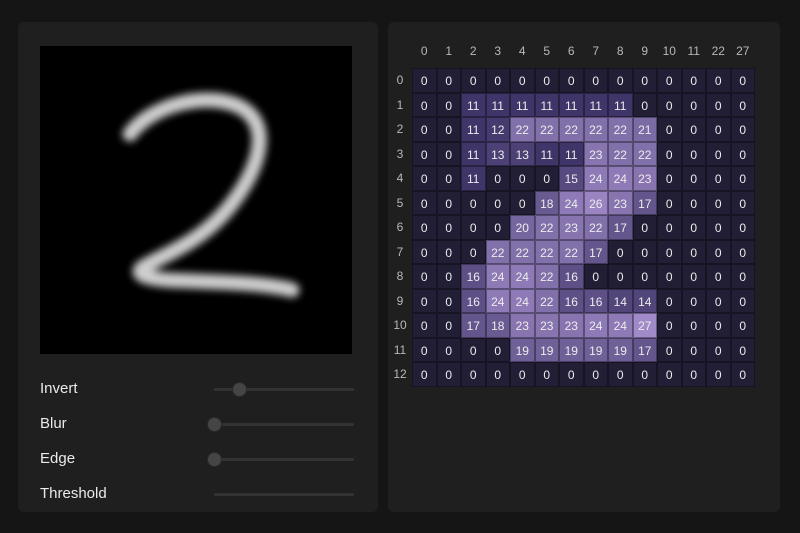 This screenshot has height=533, width=800. Describe the element at coordinates (214, 424) in the screenshot. I see `blur-slider-thumb` at that location.